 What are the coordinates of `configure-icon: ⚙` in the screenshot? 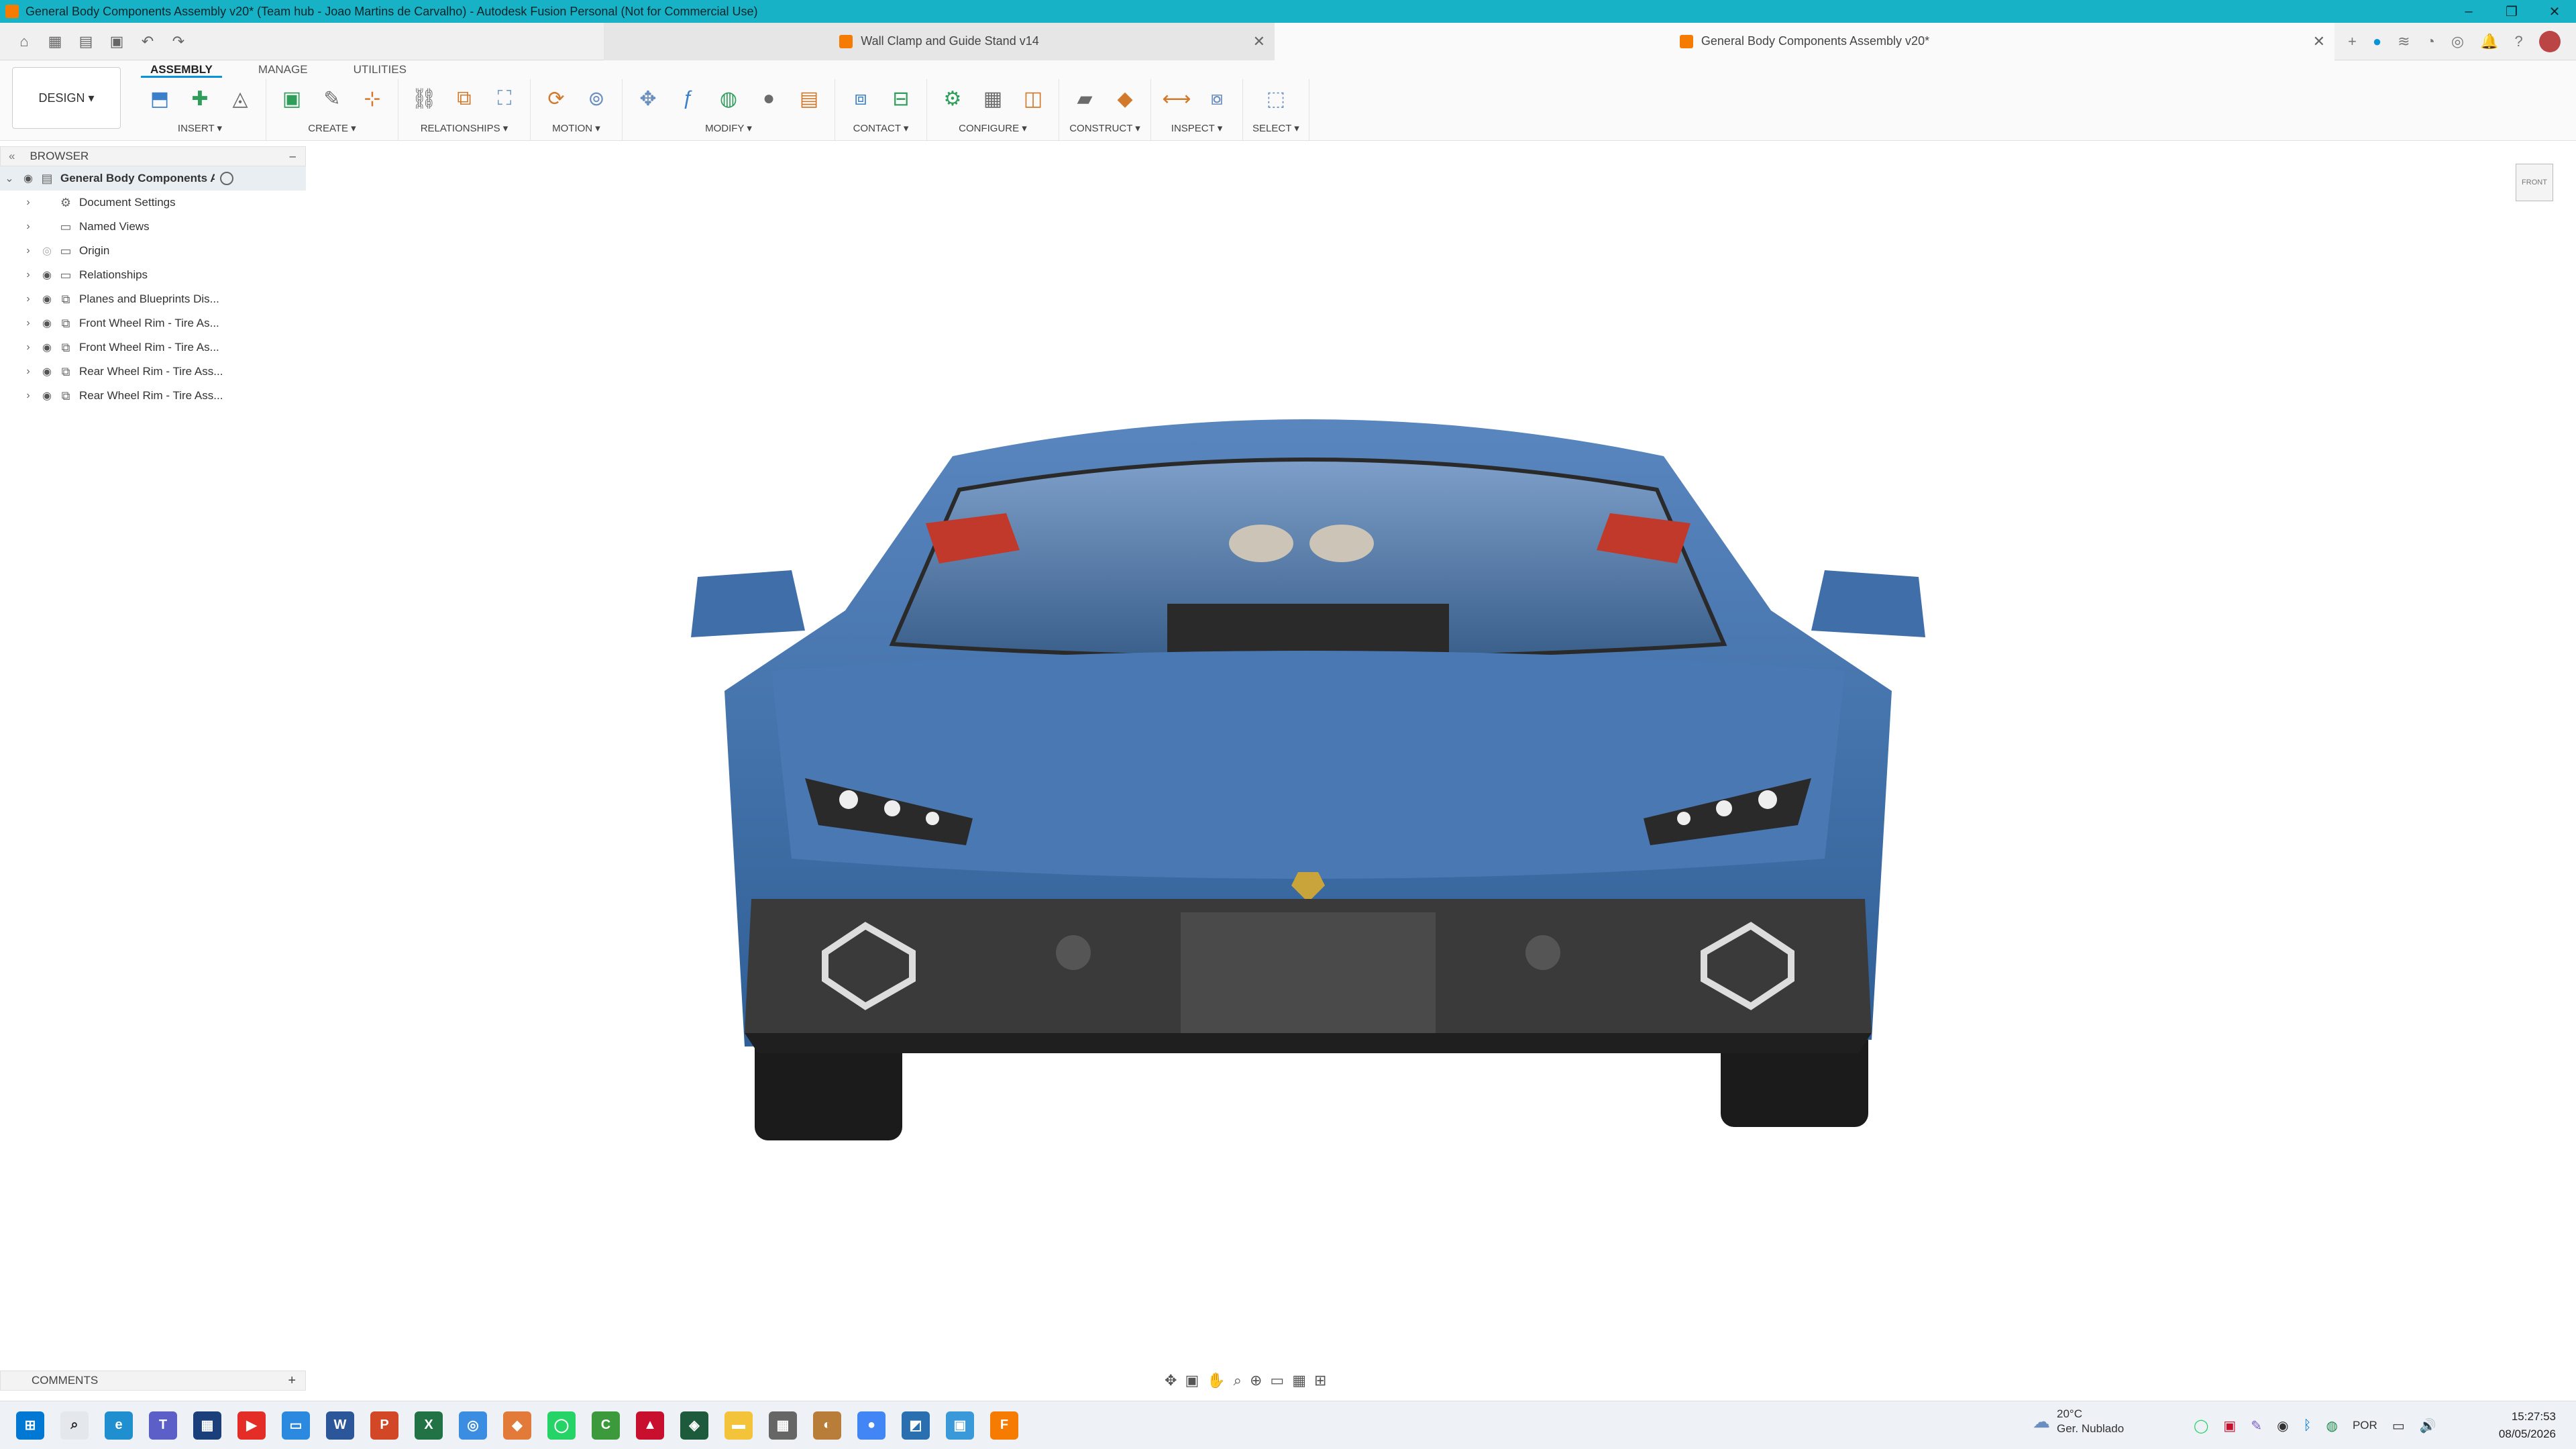 It's located at (952, 99).